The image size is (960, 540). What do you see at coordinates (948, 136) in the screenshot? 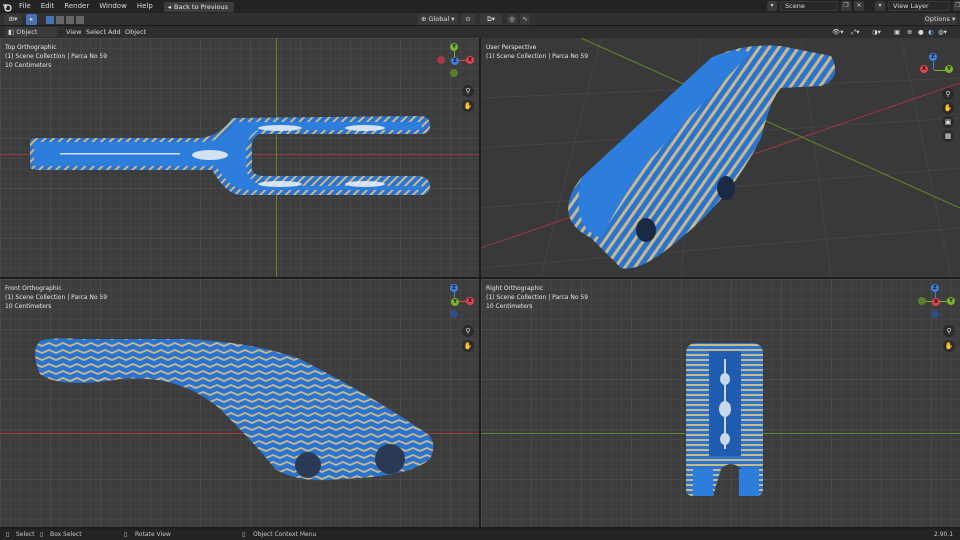
I see `grid-icon: ▦` at bounding box center [948, 136].